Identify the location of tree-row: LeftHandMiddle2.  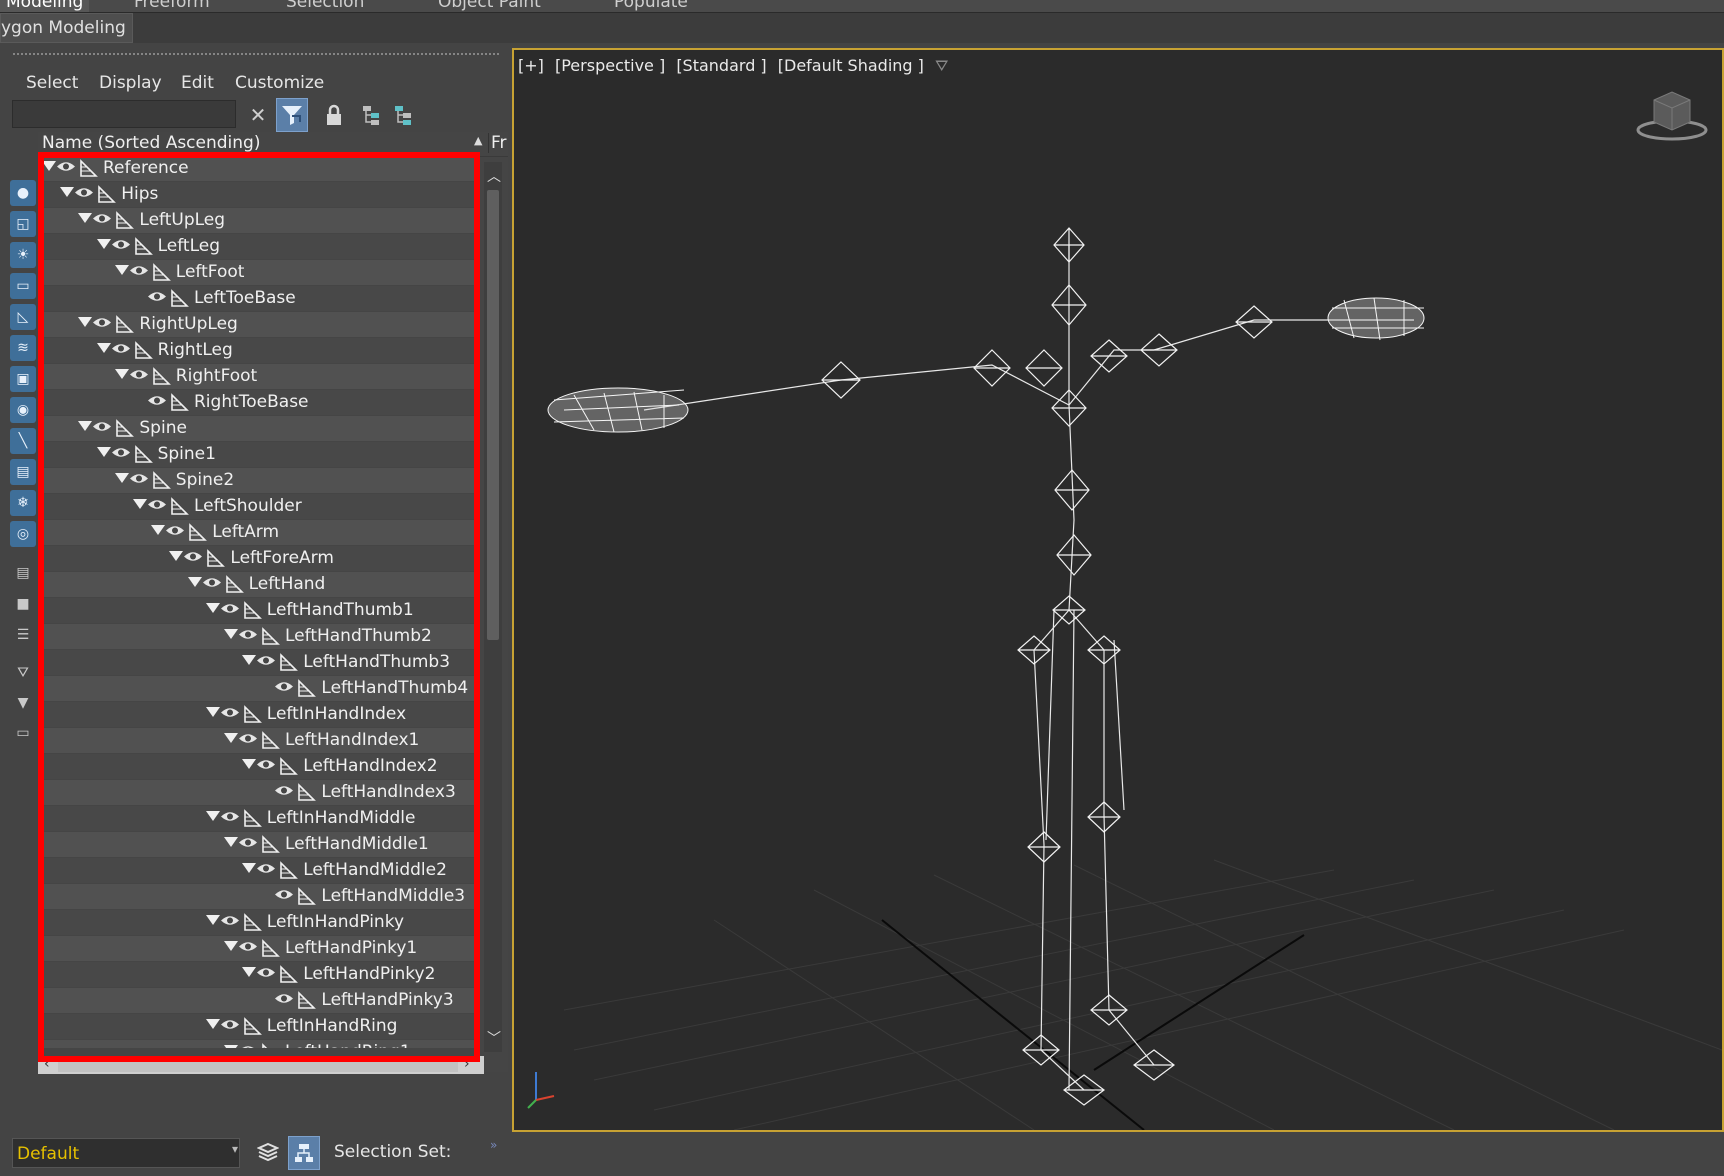
(257, 870).